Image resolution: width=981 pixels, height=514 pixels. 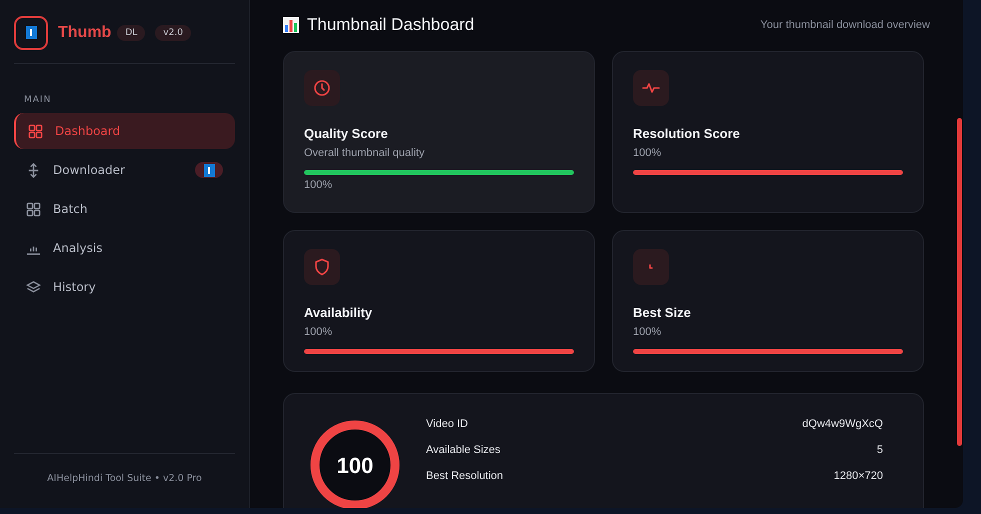 What do you see at coordinates (339, 312) in the screenshot?
I see `card-title: Availability` at bounding box center [339, 312].